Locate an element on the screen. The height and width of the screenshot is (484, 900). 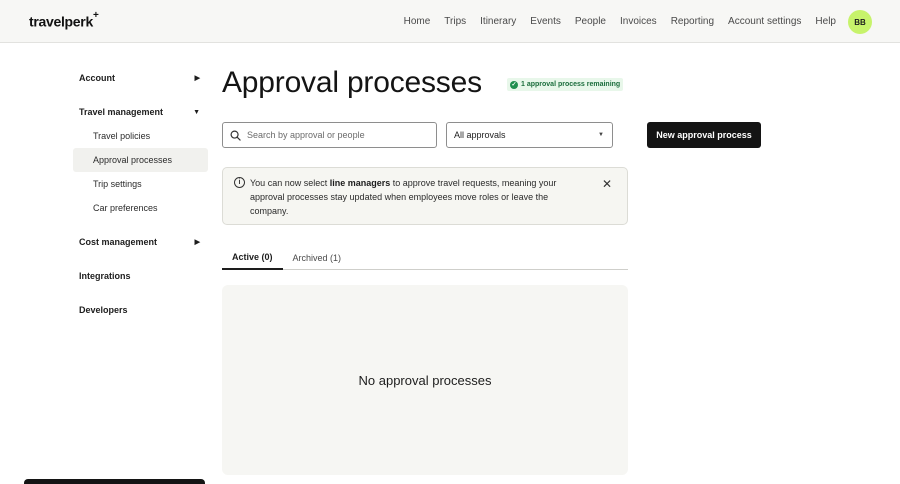
logo-text: travelperk is located at coordinates (61, 21).